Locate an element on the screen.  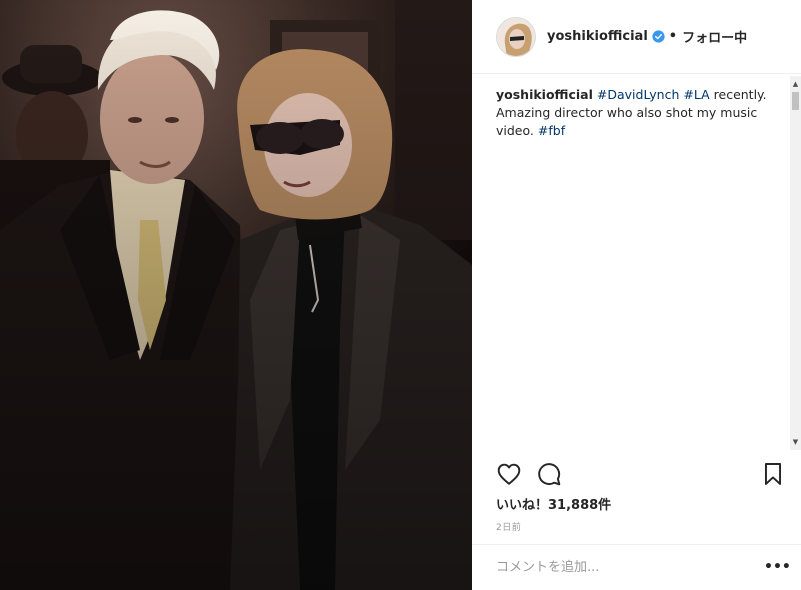
avatar-image is located at coordinates (516, 36).